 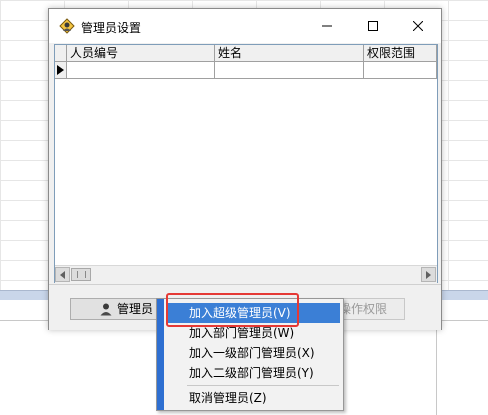 What do you see at coordinates (61, 70) in the screenshot?
I see `row-indicator` at bounding box center [61, 70].